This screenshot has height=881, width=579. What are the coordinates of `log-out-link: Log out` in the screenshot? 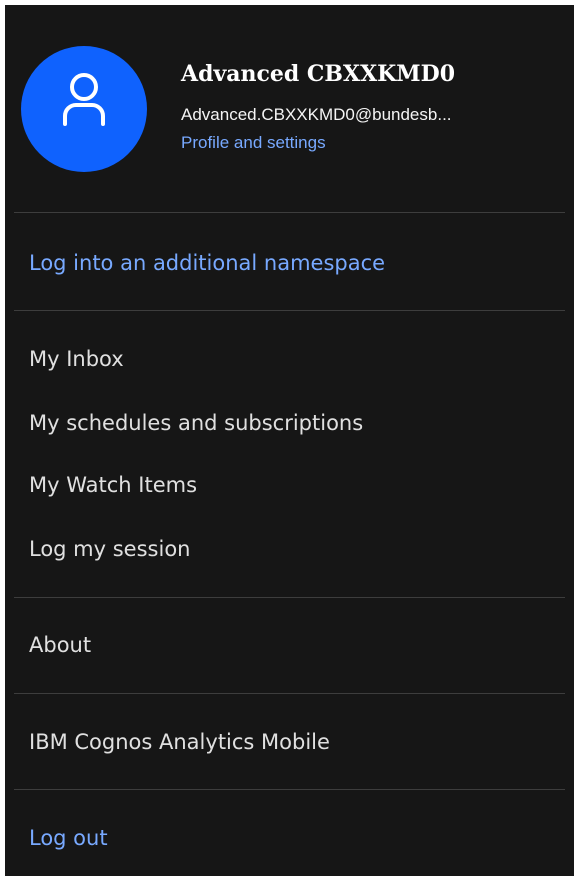 It's located at (289, 838).